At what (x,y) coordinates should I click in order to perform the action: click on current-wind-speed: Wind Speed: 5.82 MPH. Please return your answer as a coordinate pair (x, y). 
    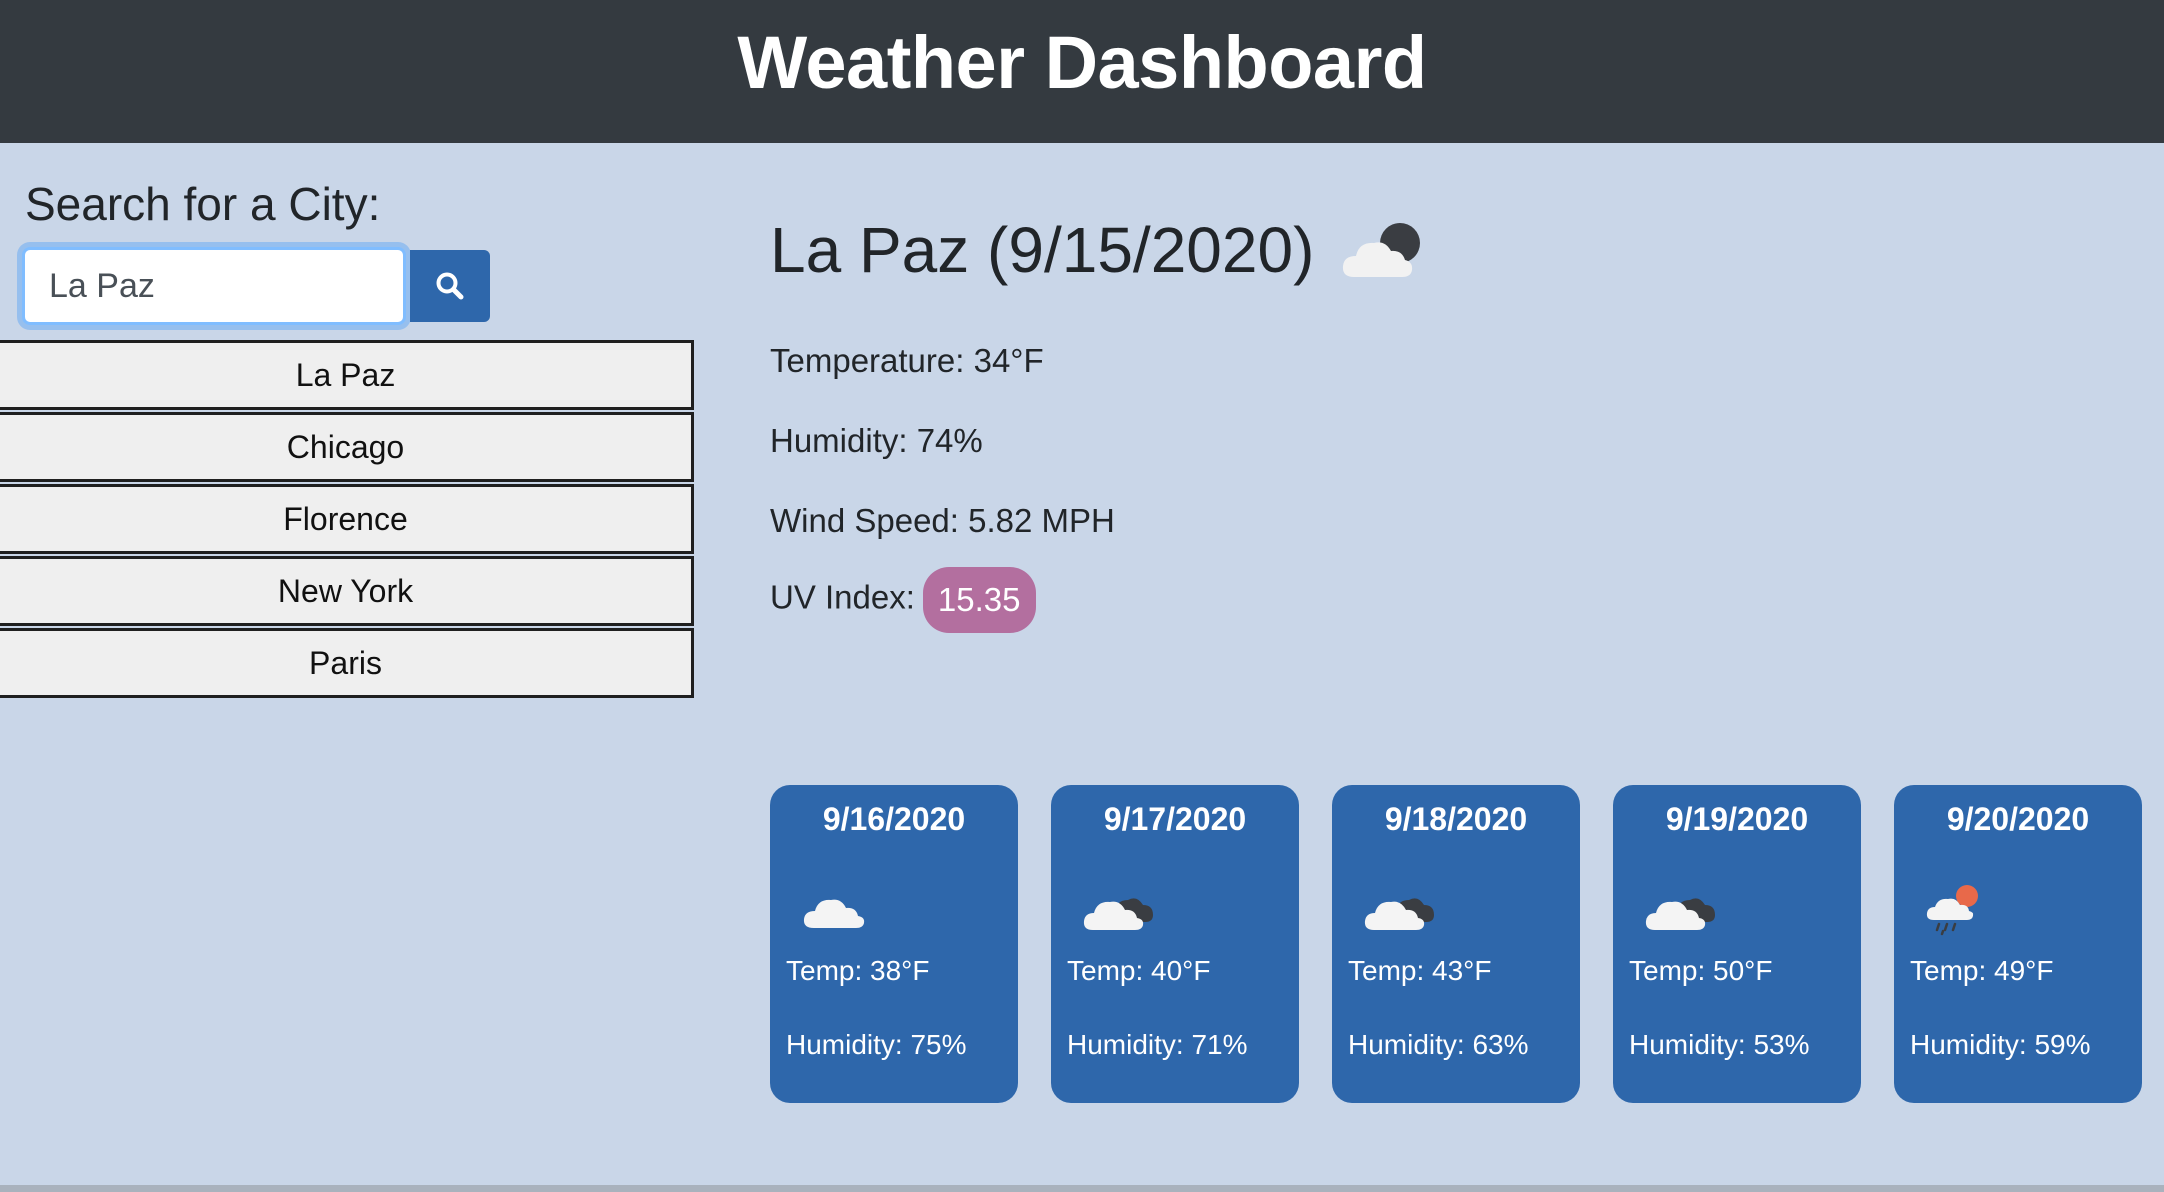
    Looking at the image, I should click on (942, 520).